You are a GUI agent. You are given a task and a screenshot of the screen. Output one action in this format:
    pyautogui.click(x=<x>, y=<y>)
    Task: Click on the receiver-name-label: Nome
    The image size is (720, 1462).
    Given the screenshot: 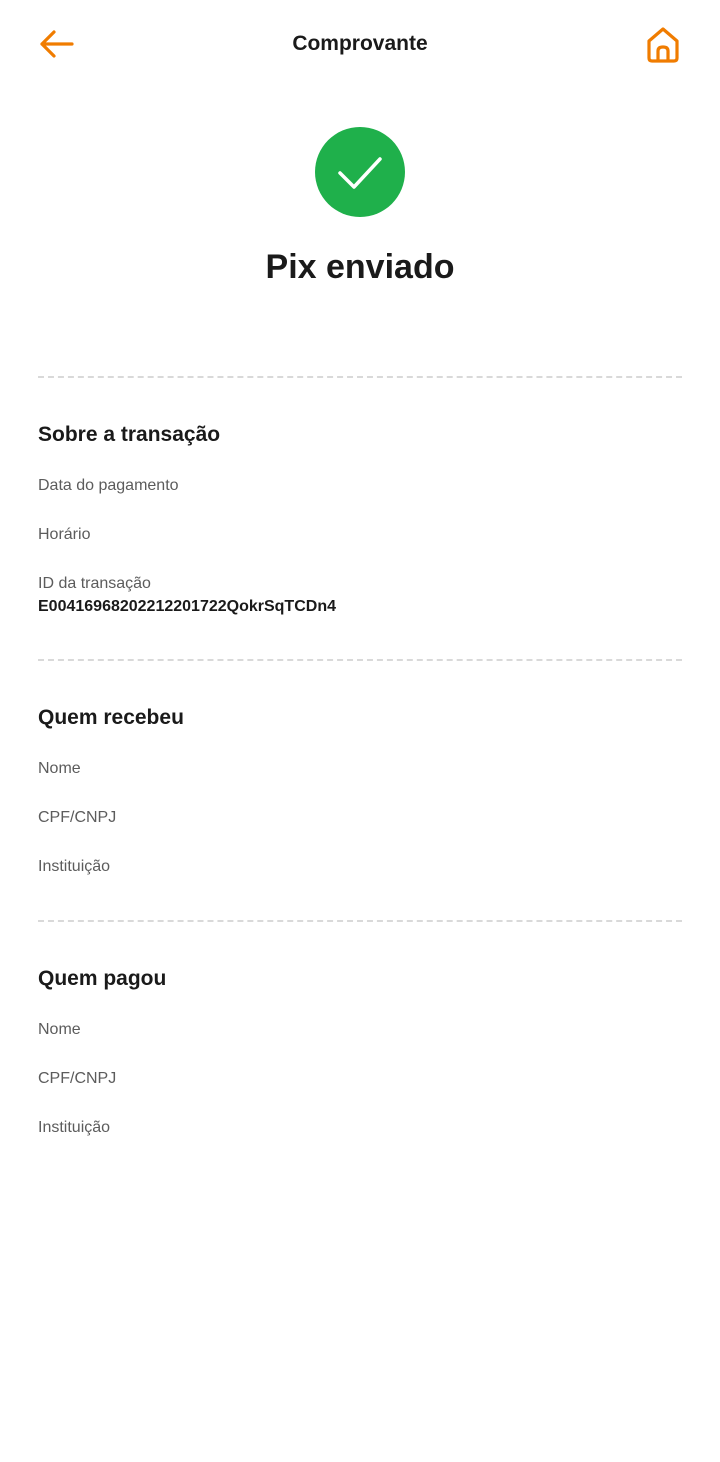 What is the action you would take?
    pyautogui.click(x=59, y=768)
    